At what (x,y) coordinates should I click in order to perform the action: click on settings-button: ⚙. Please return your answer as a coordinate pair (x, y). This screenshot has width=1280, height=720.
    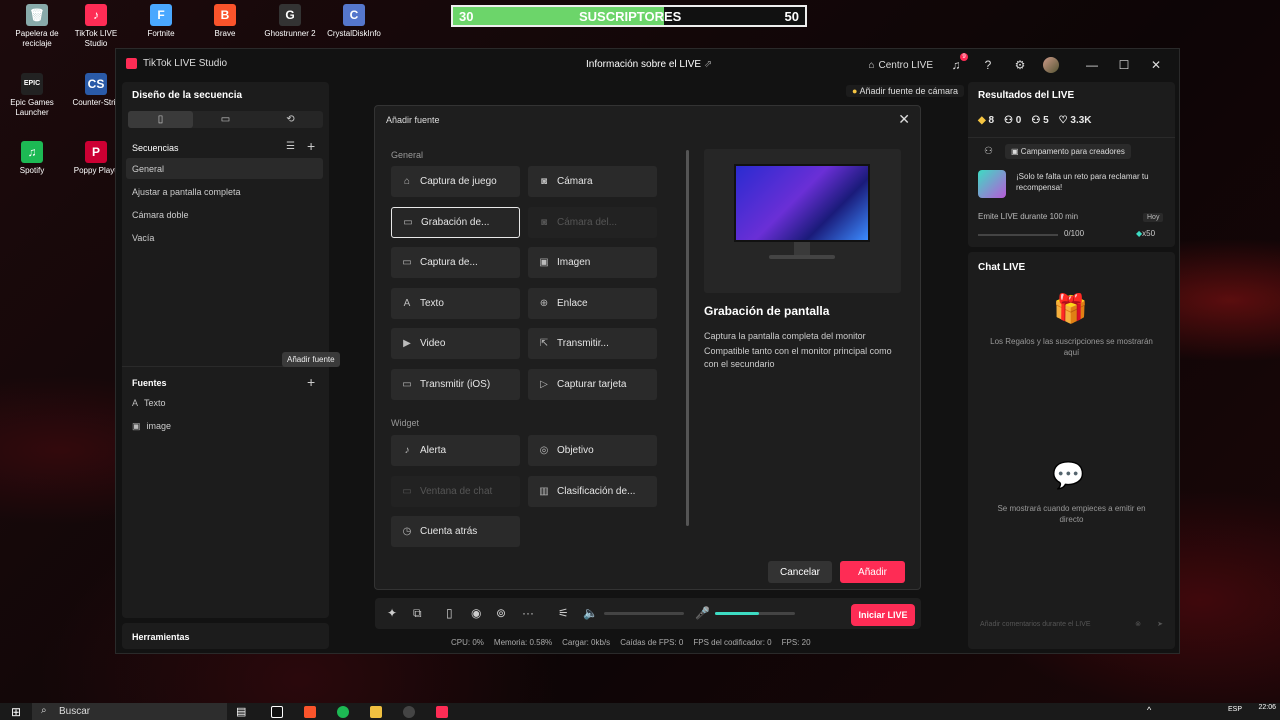
    Looking at the image, I should click on (1020, 65).